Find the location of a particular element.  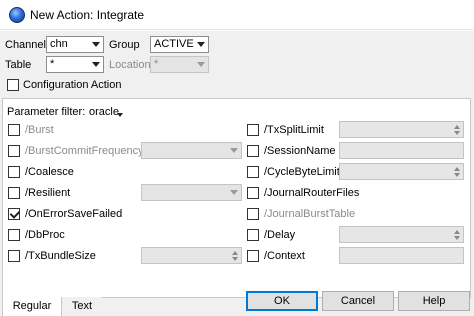

tab-regular: Regular is located at coordinates (32, 306).